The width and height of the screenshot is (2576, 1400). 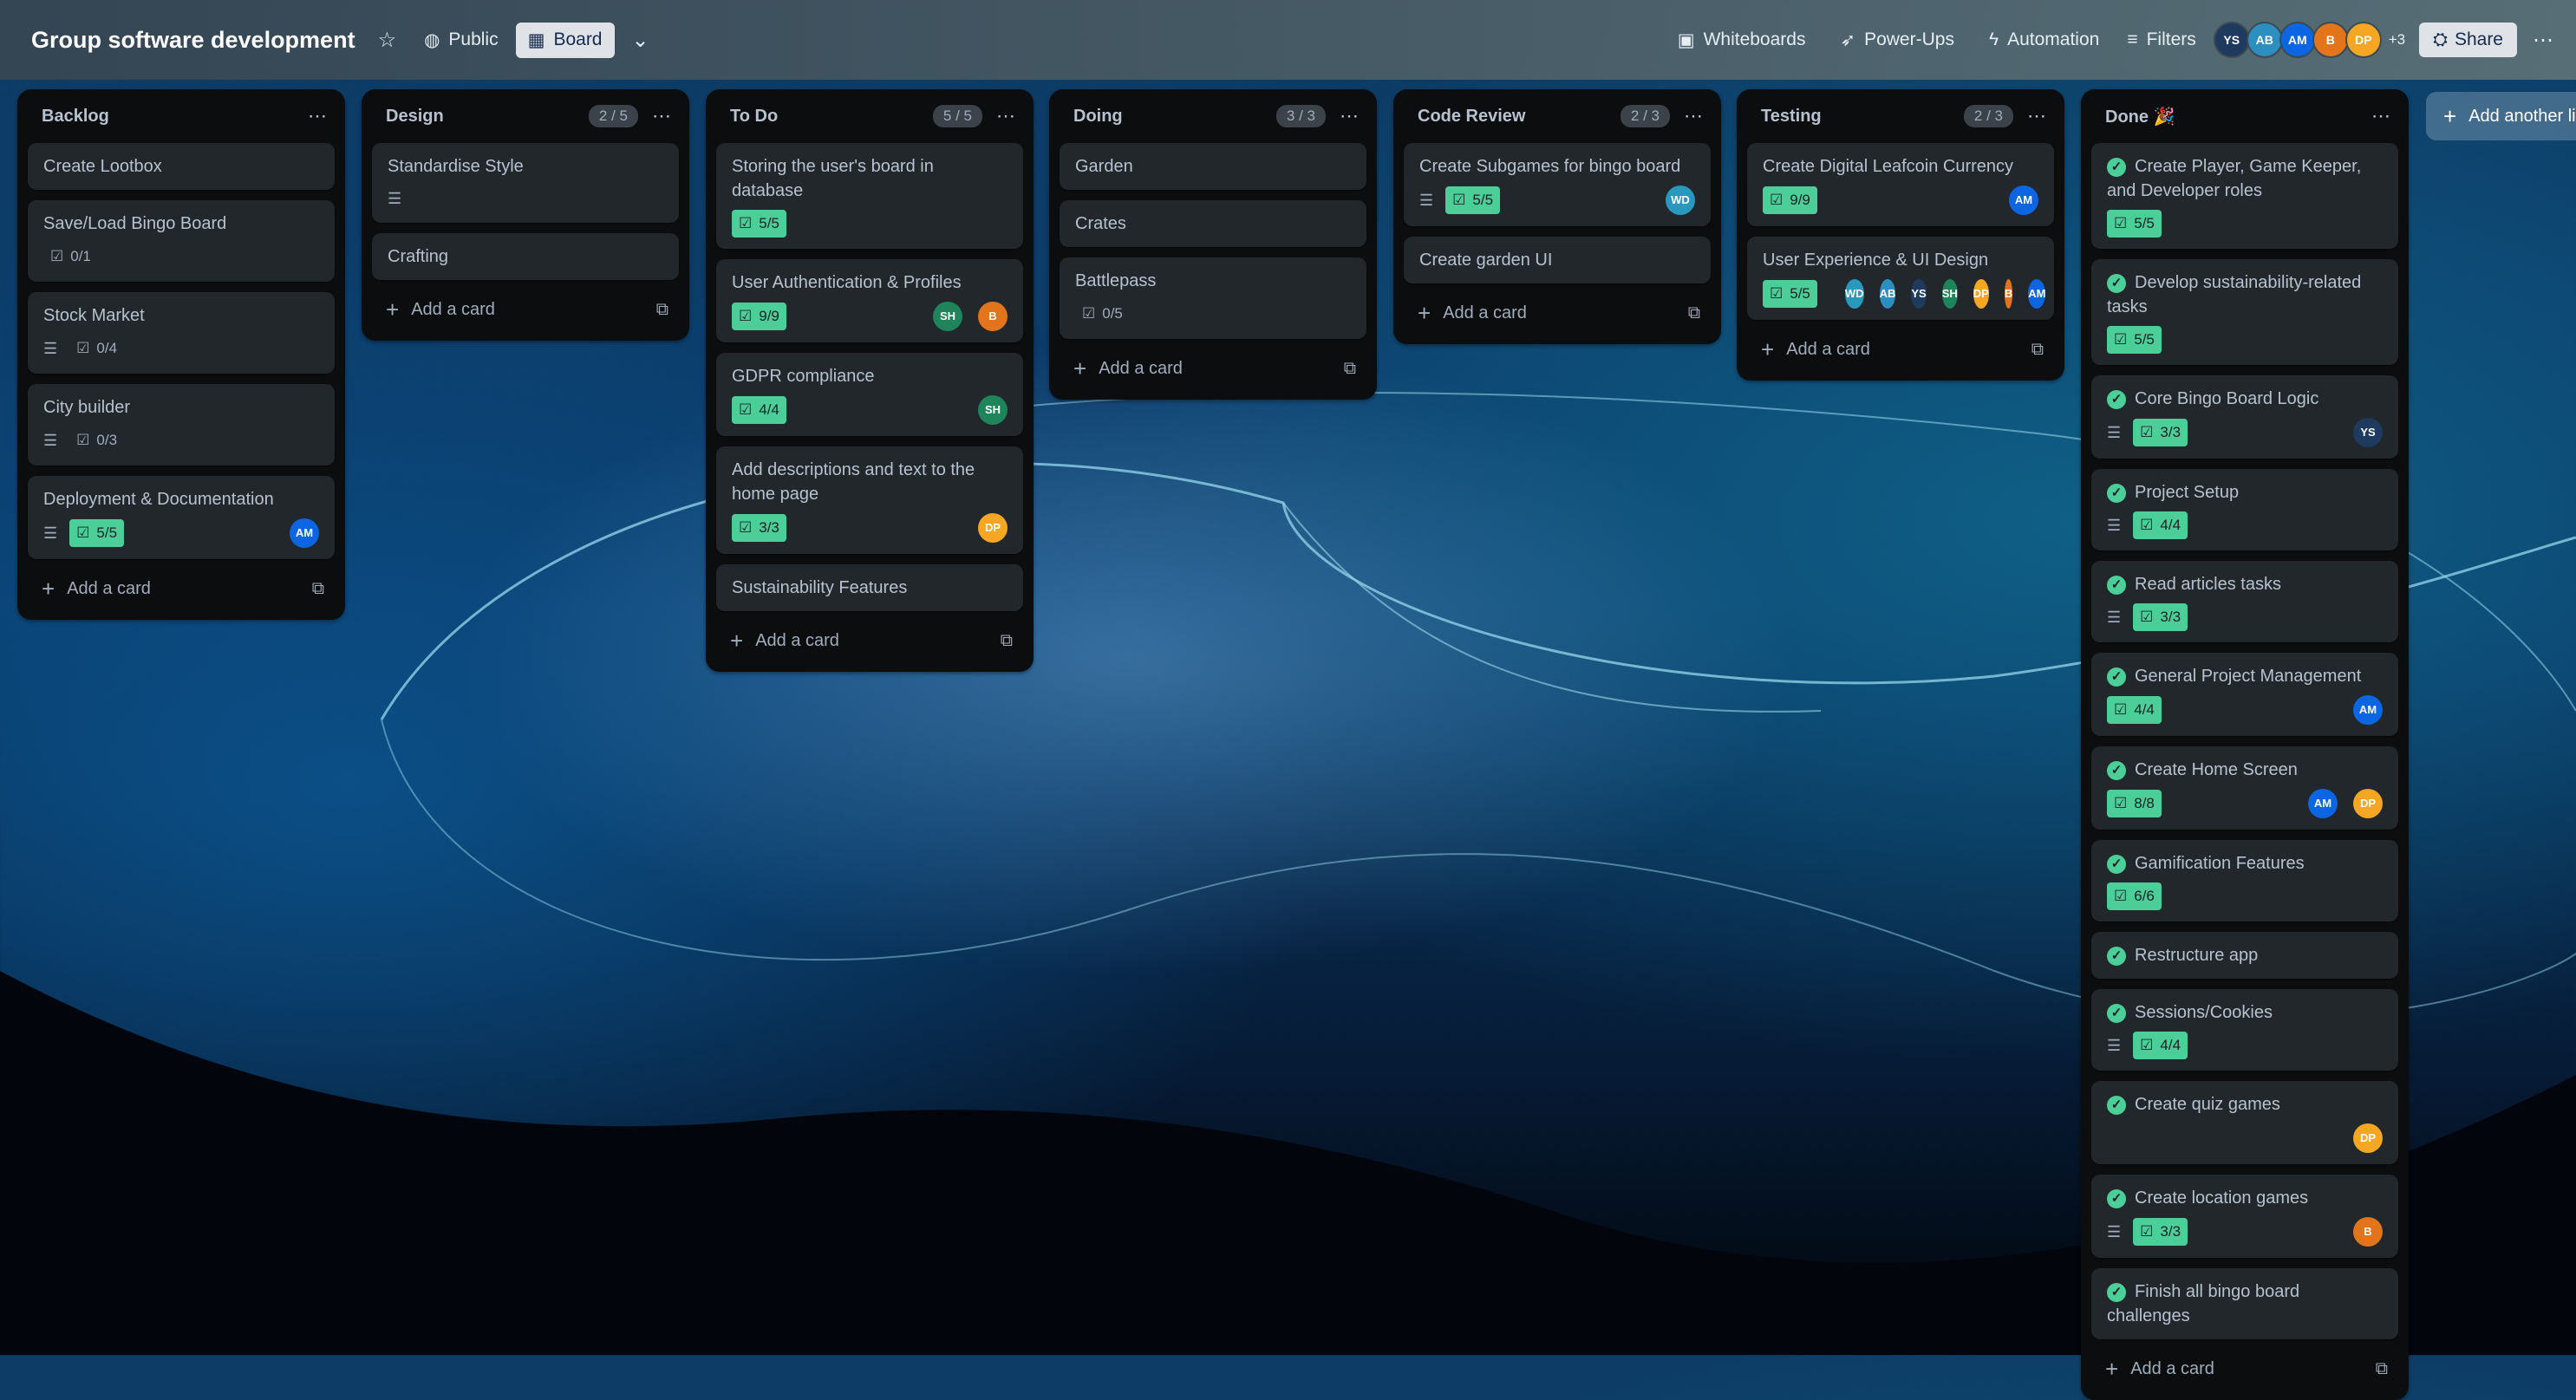 What do you see at coordinates (2245, 601) in the screenshot?
I see `card: ✓ Read articles tasks ☰ ☑ 3/3` at bounding box center [2245, 601].